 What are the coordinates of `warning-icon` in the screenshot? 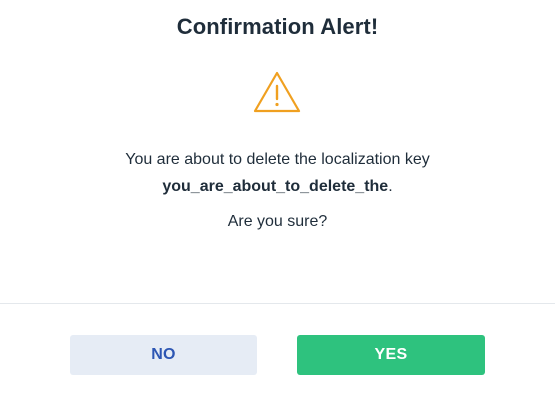 It's located at (277, 92).